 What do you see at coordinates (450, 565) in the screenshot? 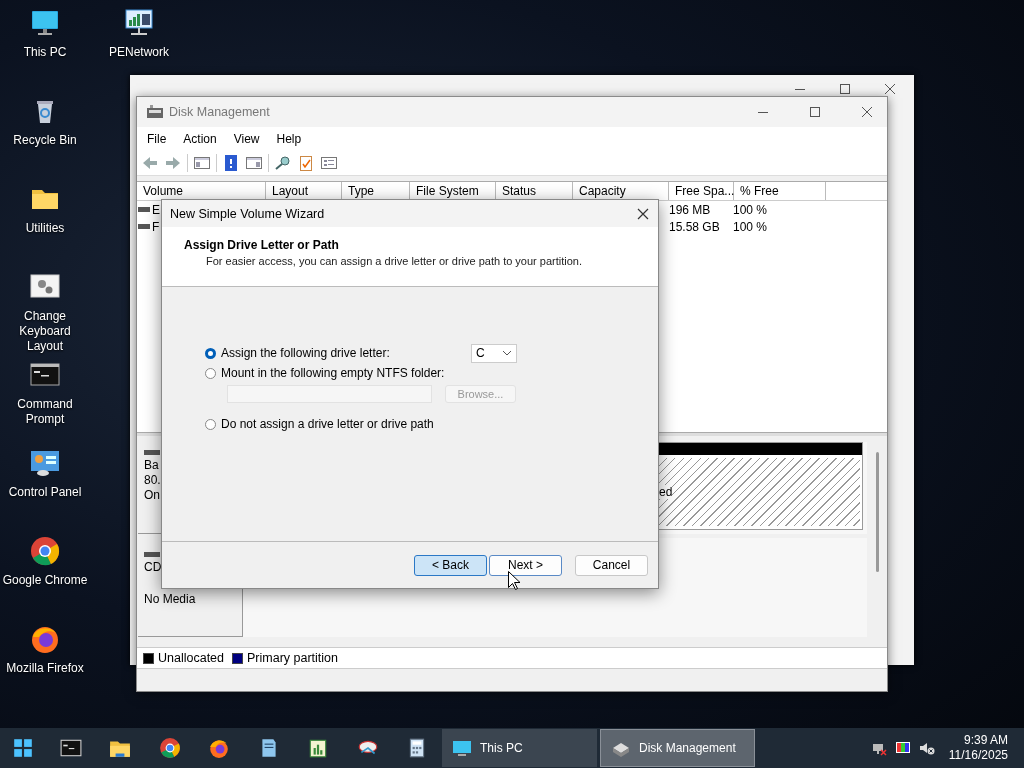
I see `wizard-button: < Back` at bounding box center [450, 565].